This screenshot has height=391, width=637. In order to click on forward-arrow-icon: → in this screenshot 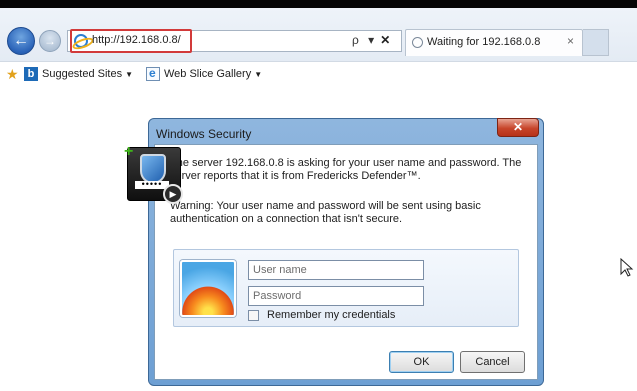, I will do `click(50, 41)`.